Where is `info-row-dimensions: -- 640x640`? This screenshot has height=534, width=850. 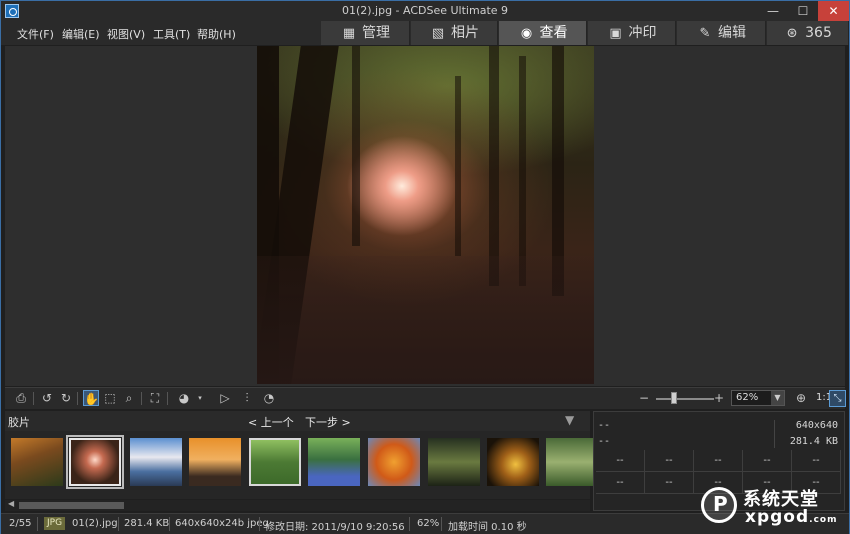 info-row-dimensions: -- 640x640 is located at coordinates (718, 427).